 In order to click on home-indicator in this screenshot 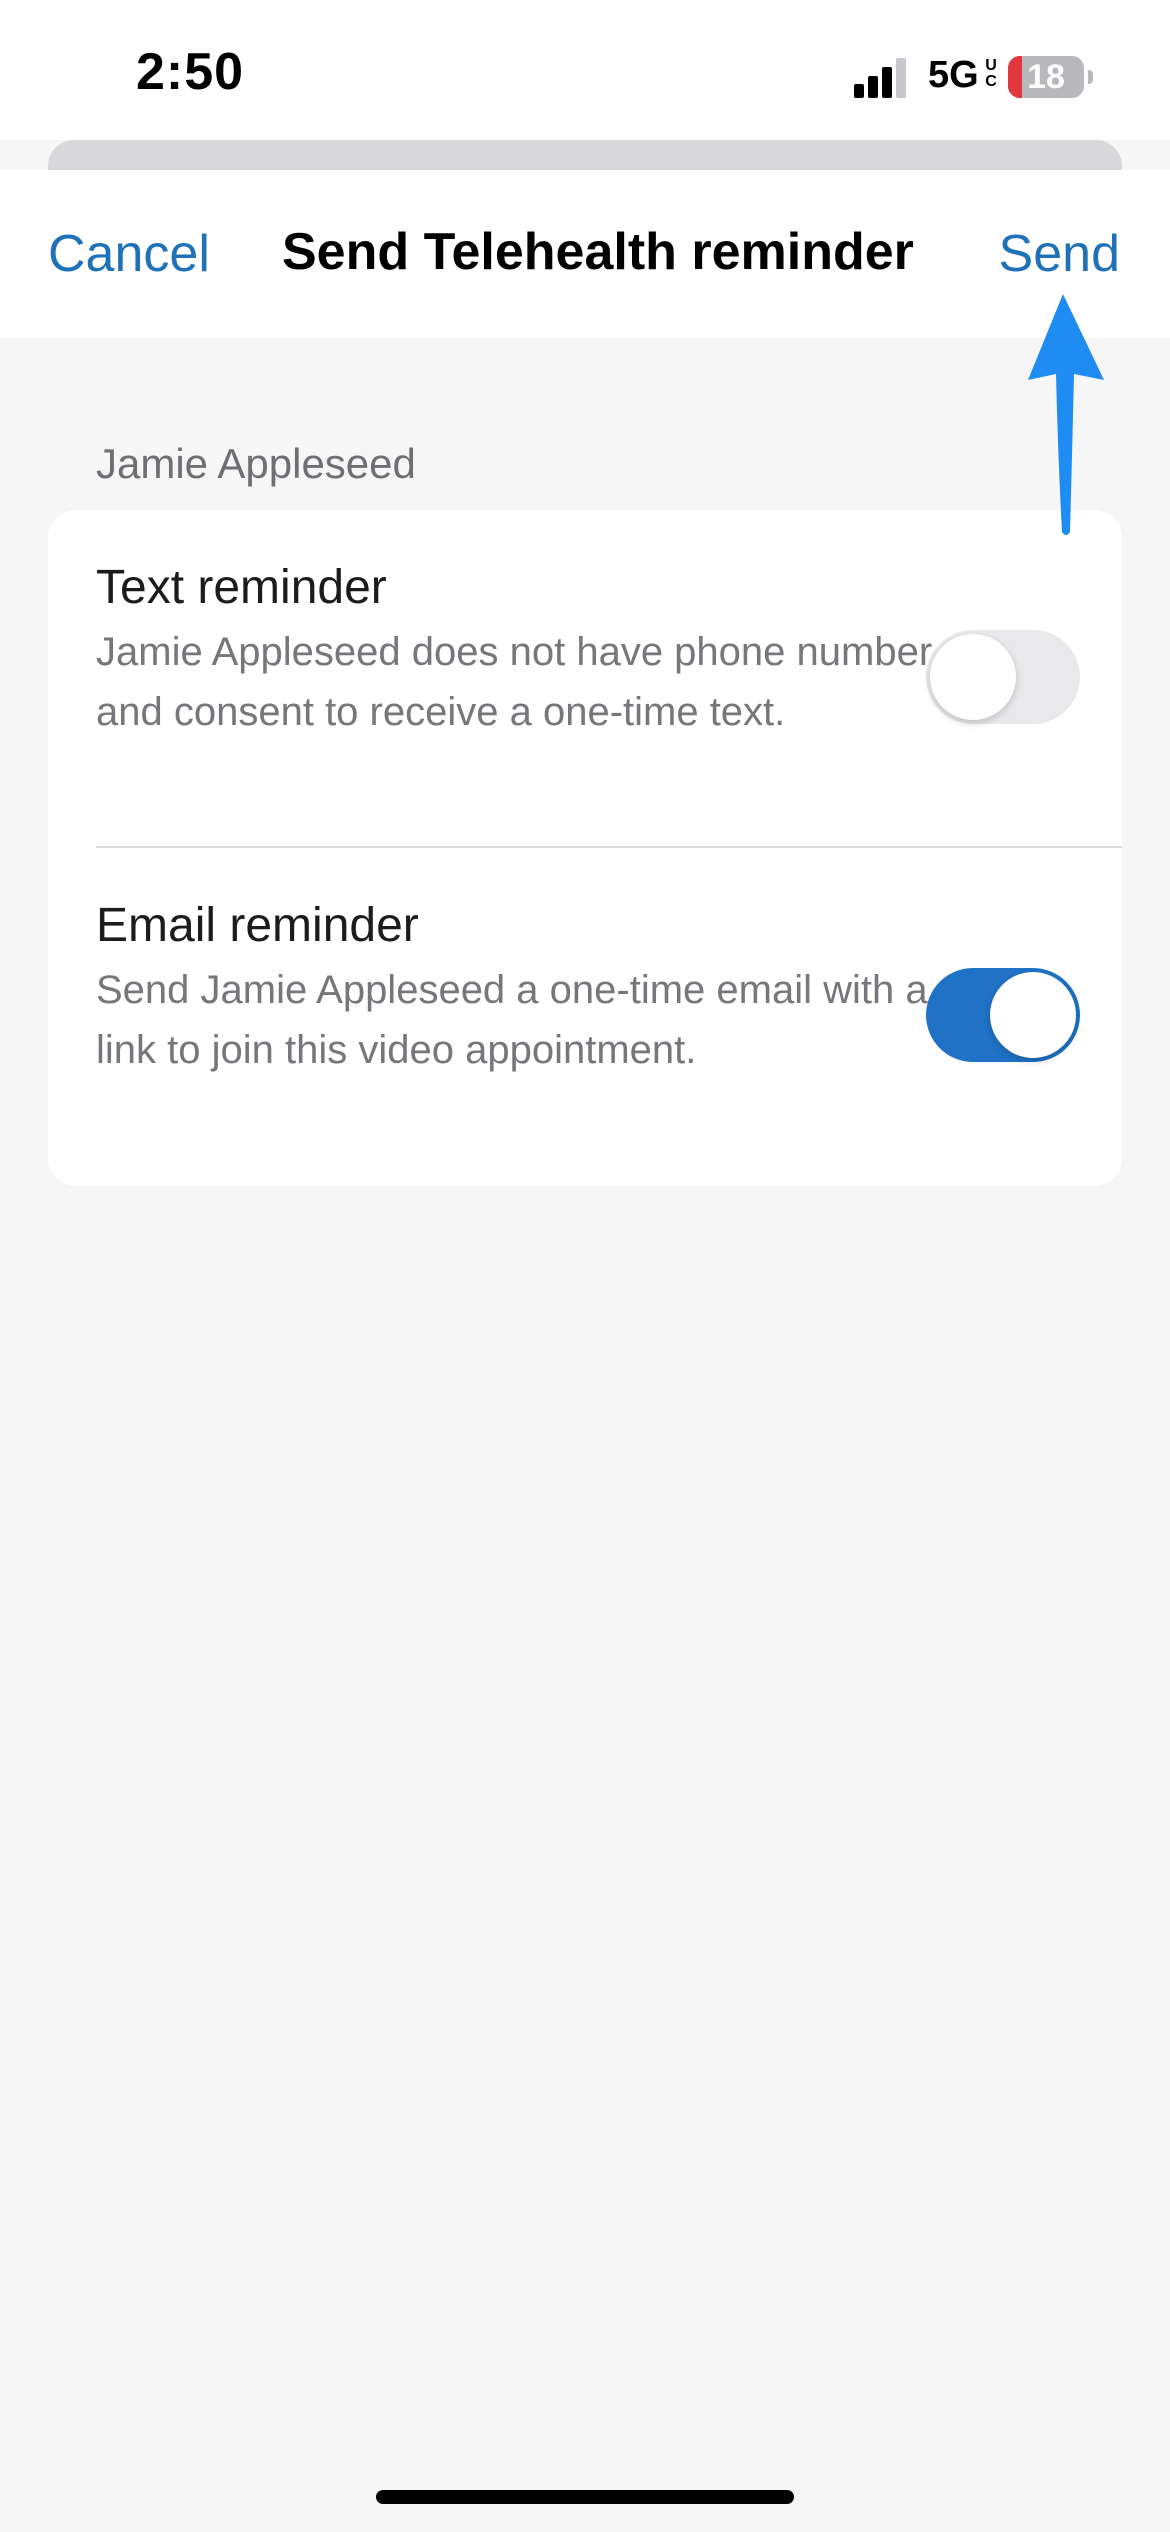, I will do `click(585, 2497)`.